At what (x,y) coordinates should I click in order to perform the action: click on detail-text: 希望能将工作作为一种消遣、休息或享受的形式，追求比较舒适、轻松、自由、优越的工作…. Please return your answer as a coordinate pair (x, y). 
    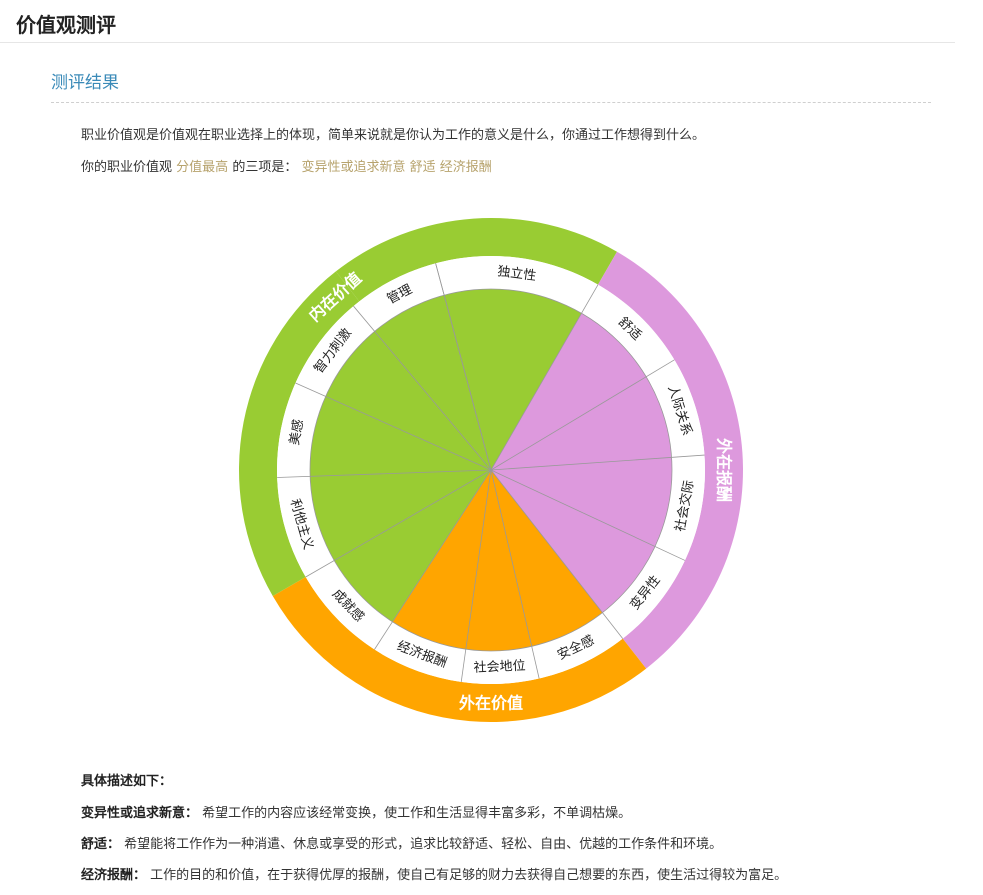
    Looking at the image, I should click on (423, 844).